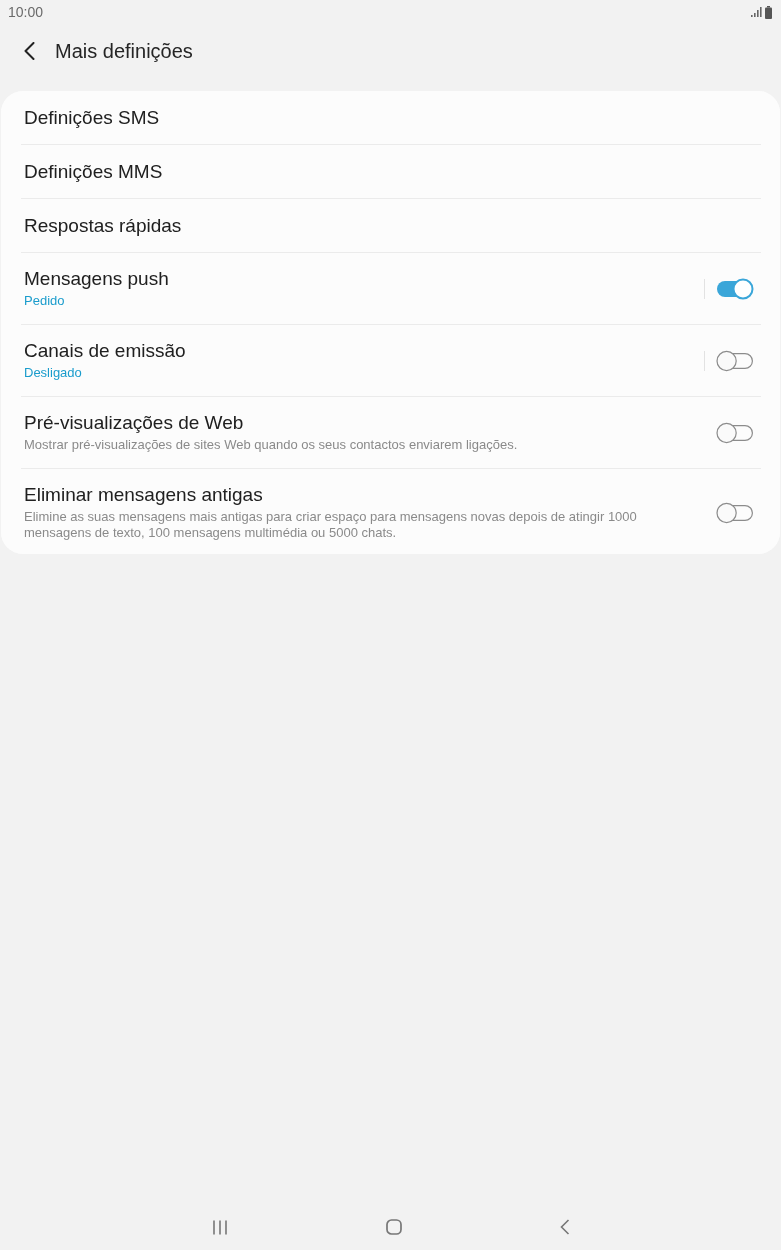  What do you see at coordinates (44, 301) in the screenshot?
I see `setting-status: Pedido` at bounding box center [44, 301].